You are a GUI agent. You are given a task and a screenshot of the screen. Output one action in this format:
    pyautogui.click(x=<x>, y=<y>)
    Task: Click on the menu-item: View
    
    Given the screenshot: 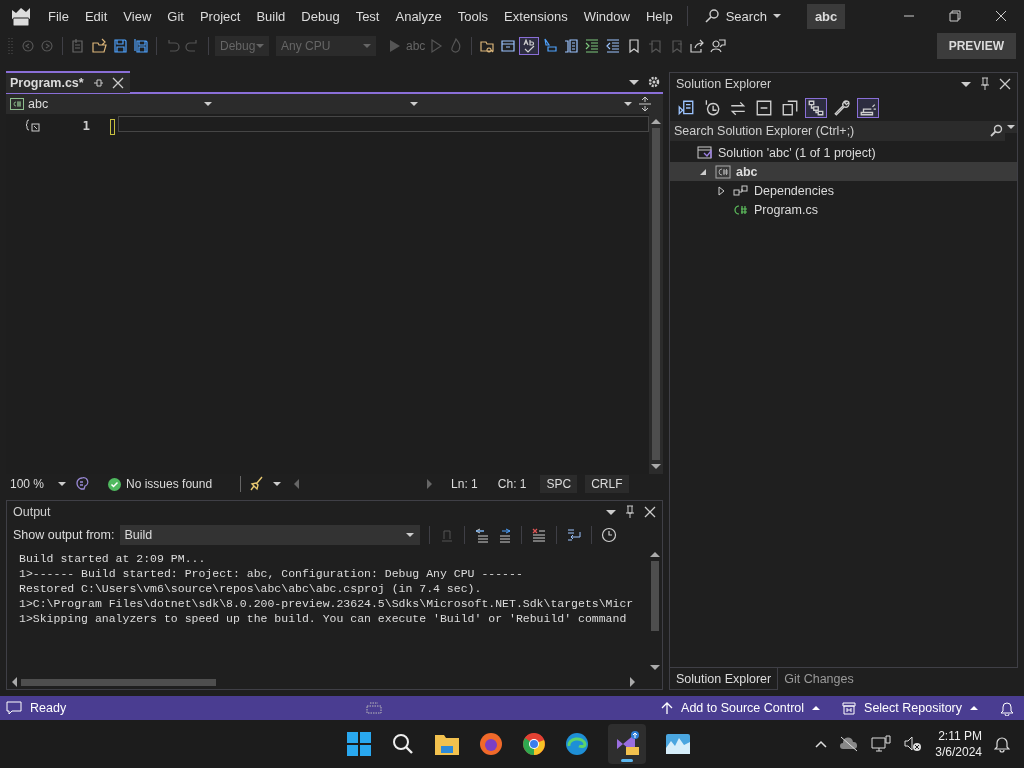 What is the action you would take?
    pyautogui.click(x=137, y=16)
    